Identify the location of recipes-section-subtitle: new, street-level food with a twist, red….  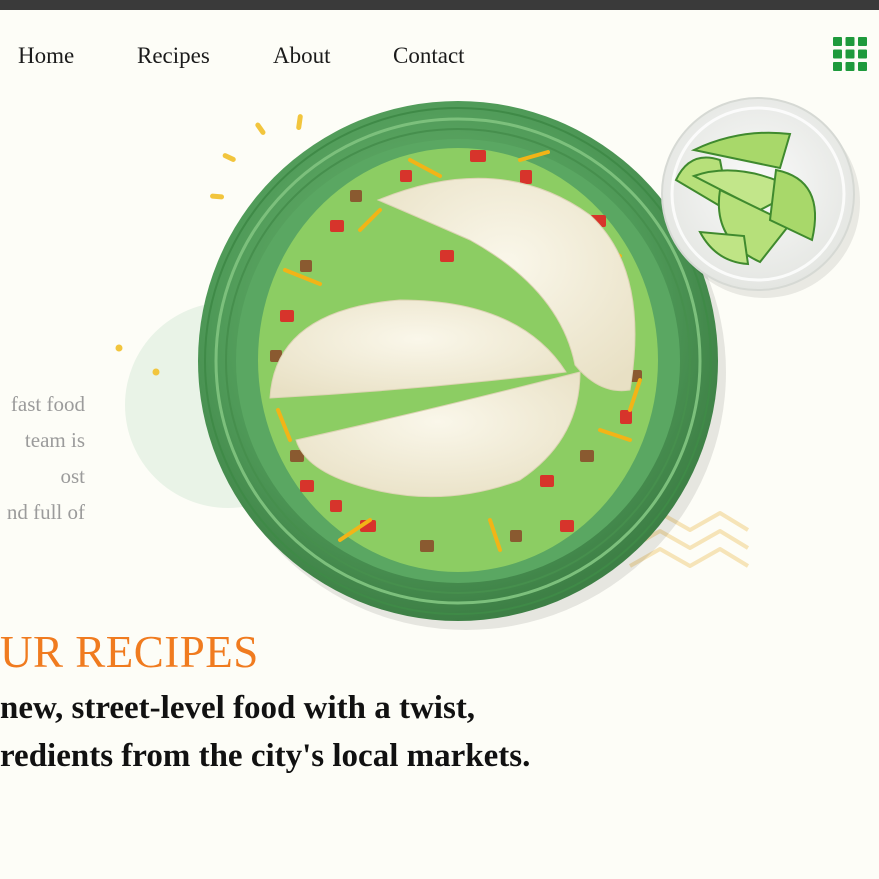
(265, 732).